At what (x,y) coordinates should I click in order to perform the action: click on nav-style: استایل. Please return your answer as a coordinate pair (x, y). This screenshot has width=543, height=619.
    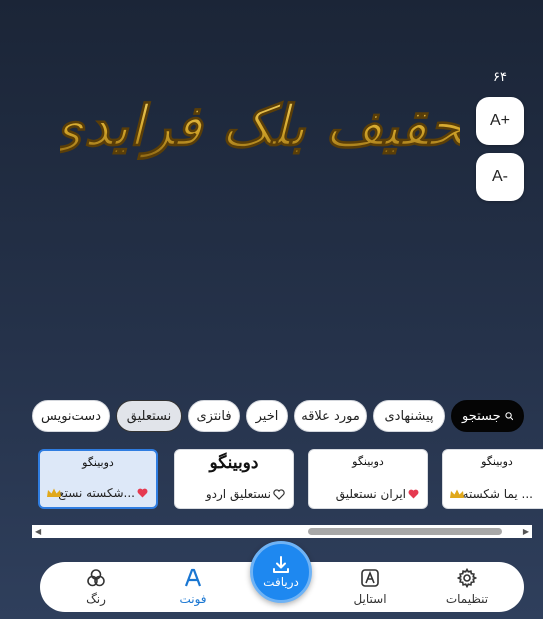
    Looking at the image, I should click on (370, 587).